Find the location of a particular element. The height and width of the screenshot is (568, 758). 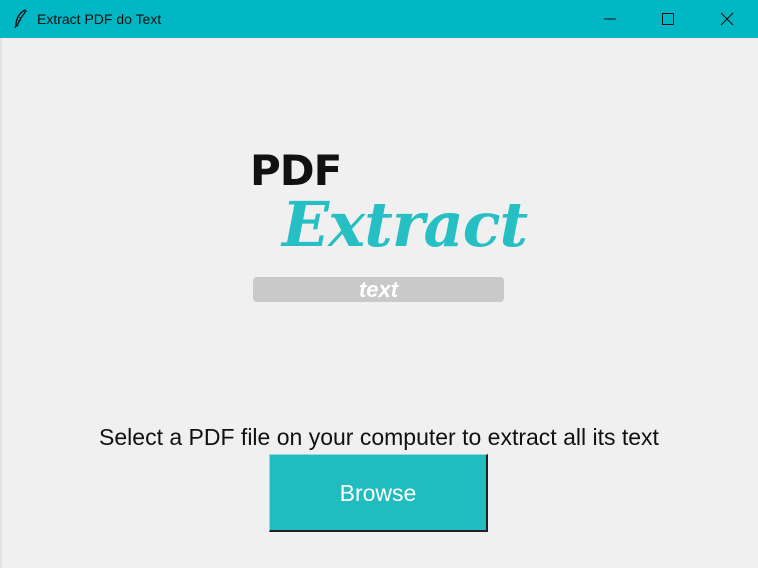

logo-text-bar: text is located at coordinates (378, 289).